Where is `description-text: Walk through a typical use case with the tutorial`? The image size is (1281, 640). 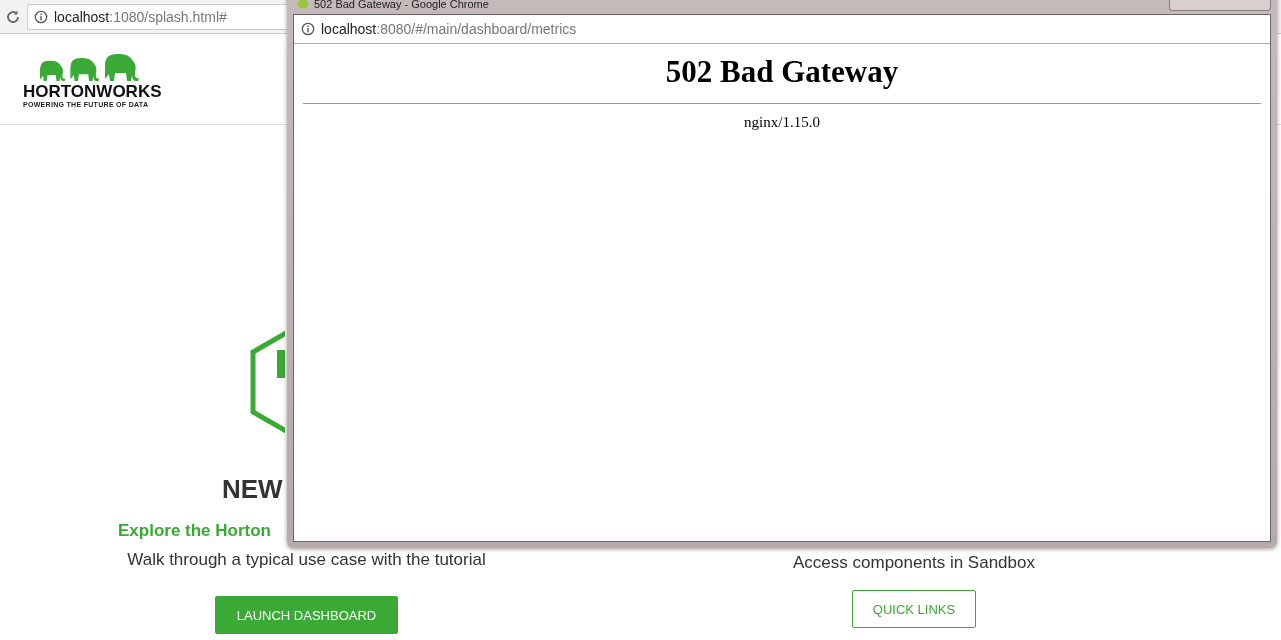 description-text: Walk through a typical use case with the tutorial is located at coordinates (306, 560).